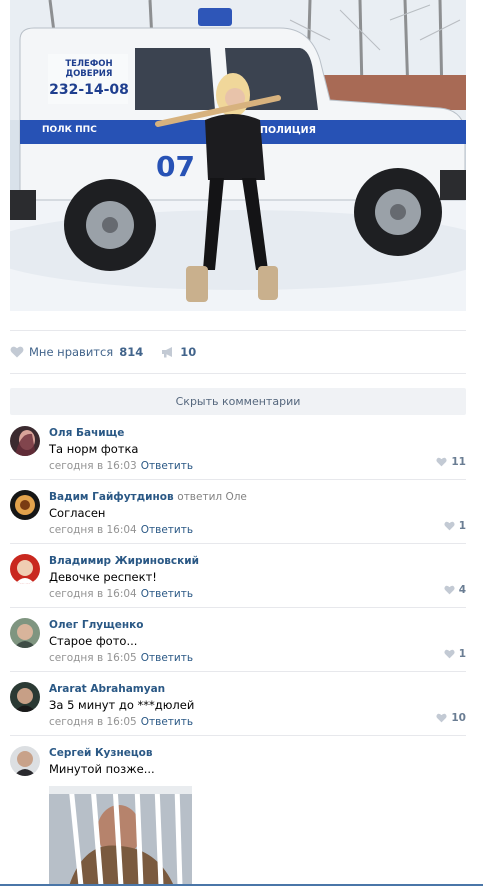 The image size is (483, 886). Describe the element at coordinates (188, 352) in the screenshot. I see `share-count: 10` at that location.